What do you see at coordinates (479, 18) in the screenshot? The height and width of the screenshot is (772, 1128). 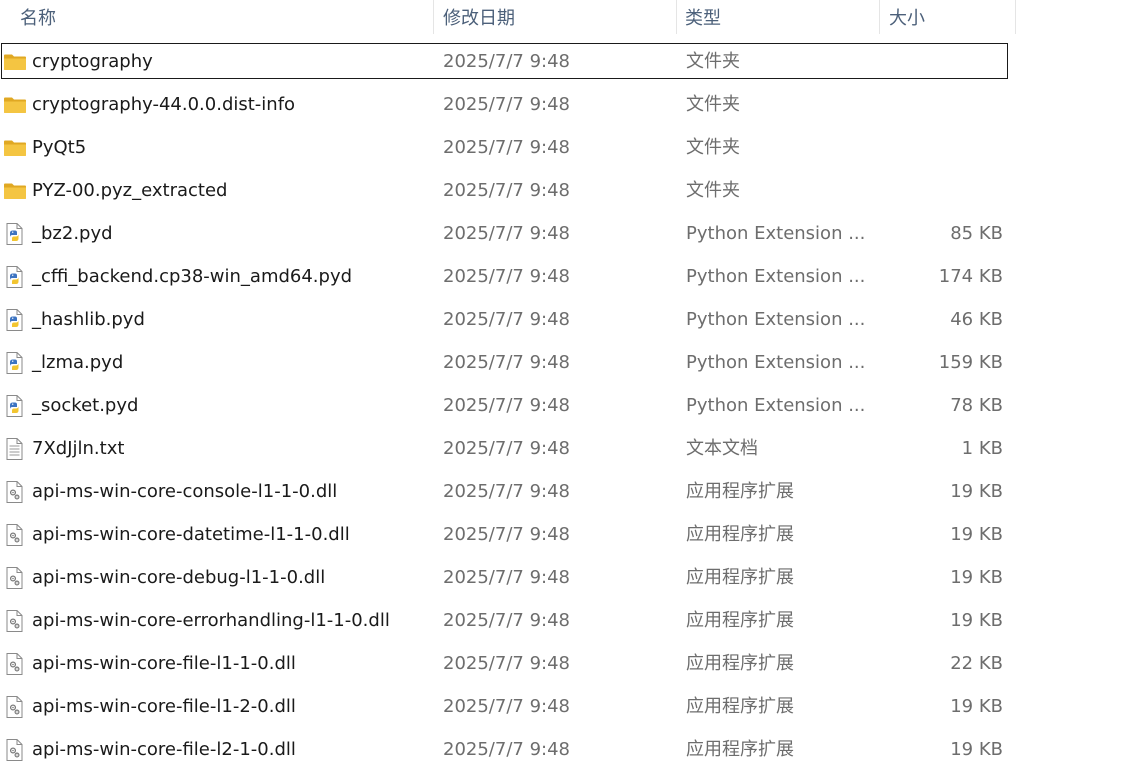 I see `column-header-date-label: 修改日期` at bounding box center [479, 18].